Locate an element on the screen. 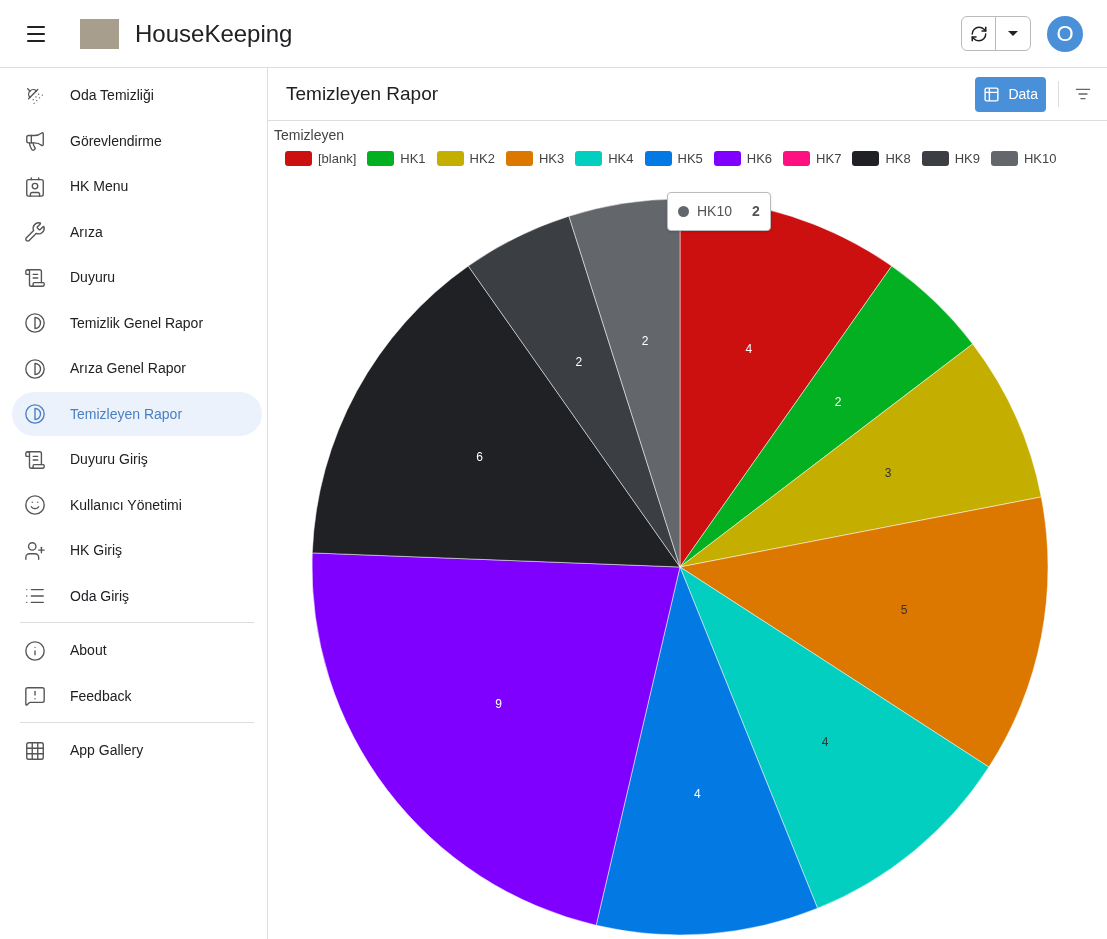 This screenshot has width=1107, height=939. sidebar-item: Temizlik Genel Rapor is located at coordinates (137, 323).